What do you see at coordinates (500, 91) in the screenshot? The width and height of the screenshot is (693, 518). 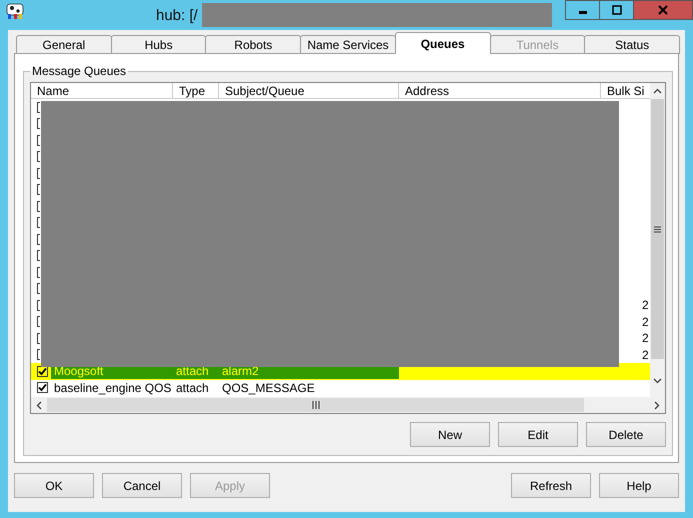 I see `column-header: Address` at bounding box center [500, 91].